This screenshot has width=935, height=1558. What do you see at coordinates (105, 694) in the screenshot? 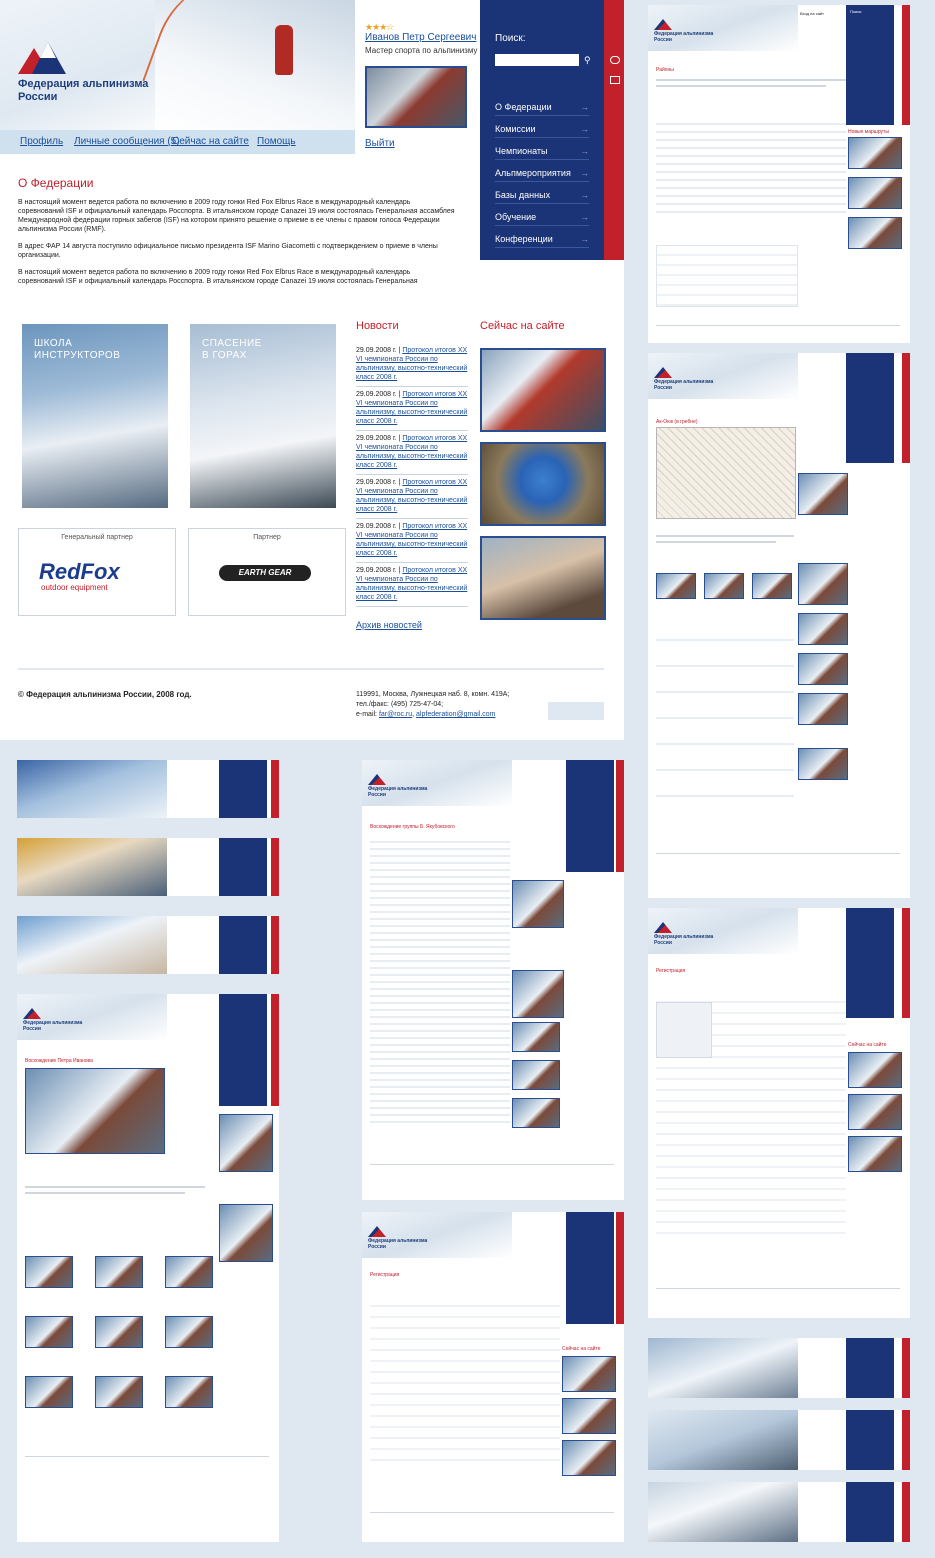
I see `copyright: © Федерация альпинизма России, 2008 год.` at bounding box center [105, 694].